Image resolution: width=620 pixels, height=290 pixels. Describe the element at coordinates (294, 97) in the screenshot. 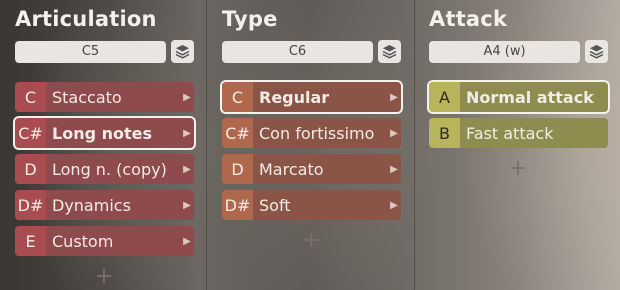

I see `item-label: Regular` at that location.